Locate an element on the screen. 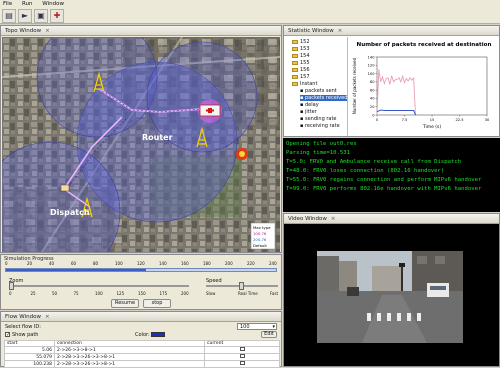  tree-folder: 152 is located at coordinates (301, 42).